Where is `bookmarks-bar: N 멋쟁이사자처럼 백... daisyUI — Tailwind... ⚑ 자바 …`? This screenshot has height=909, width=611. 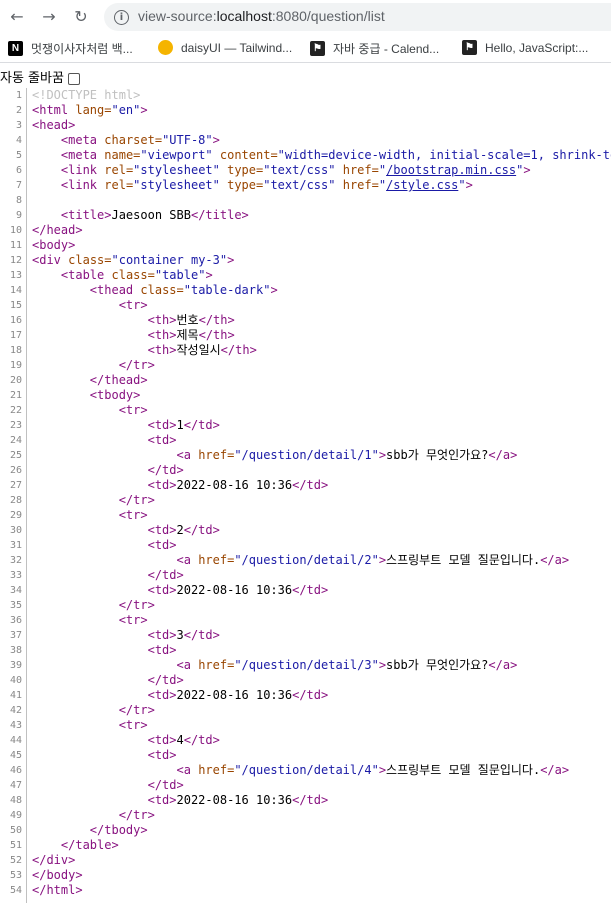
bookmarks-bar: N 멋쟁이사자처럼 백... daisyUI — Tailwind... ⚑ 자바 … is located at coordinates (305, 48).